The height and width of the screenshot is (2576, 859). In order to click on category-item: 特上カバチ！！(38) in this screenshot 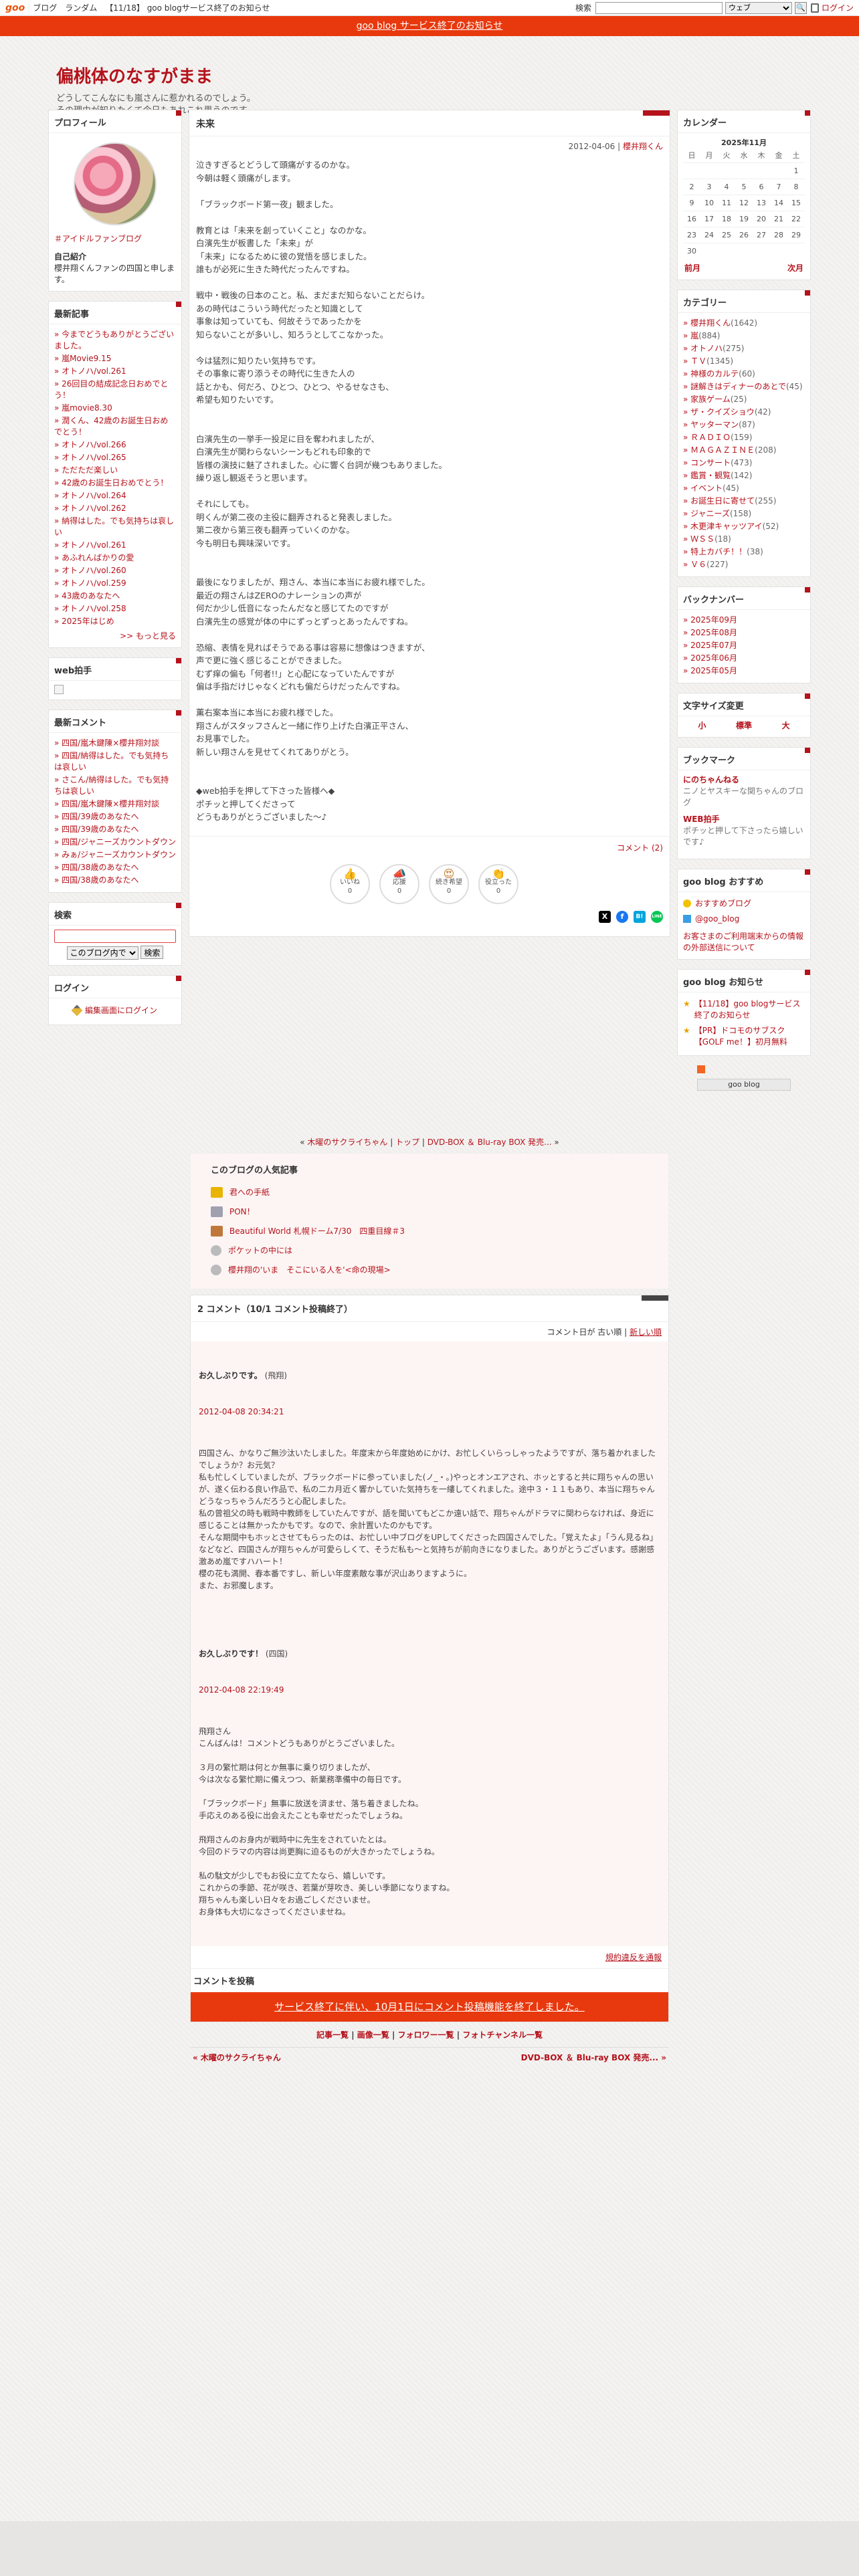, I will do `click(744, 552)`.